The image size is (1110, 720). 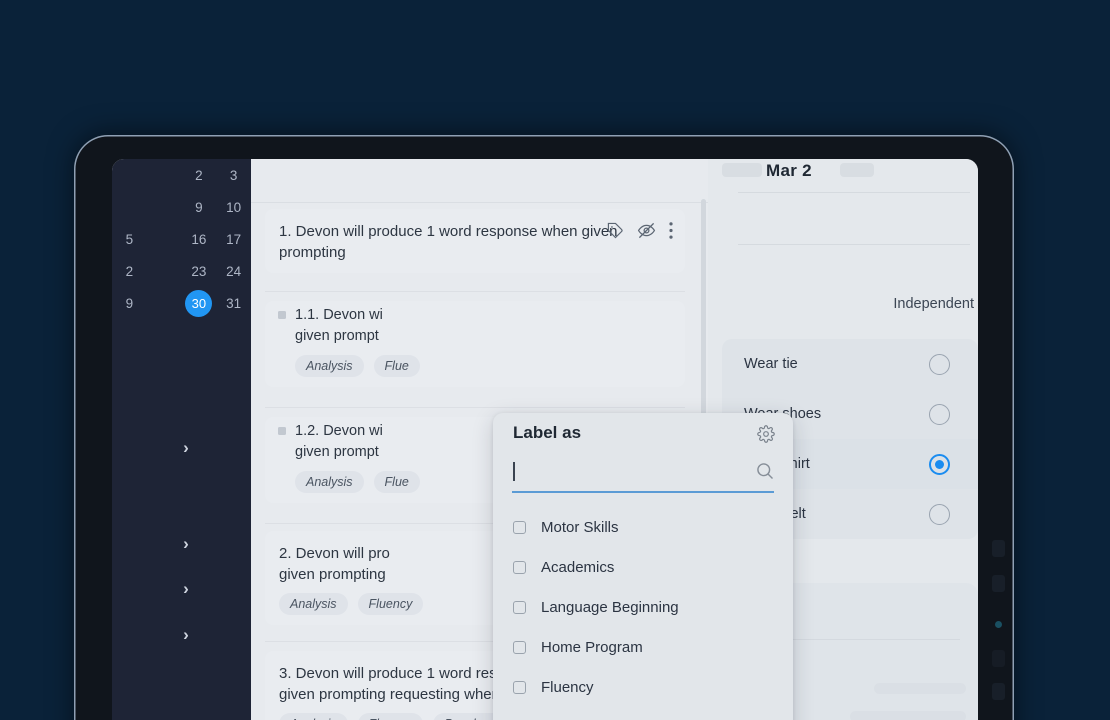 What do you see at coordinates (199, 239) in the screenshot?
I see `calendar-day: 16` at bounding box center [199, 239].